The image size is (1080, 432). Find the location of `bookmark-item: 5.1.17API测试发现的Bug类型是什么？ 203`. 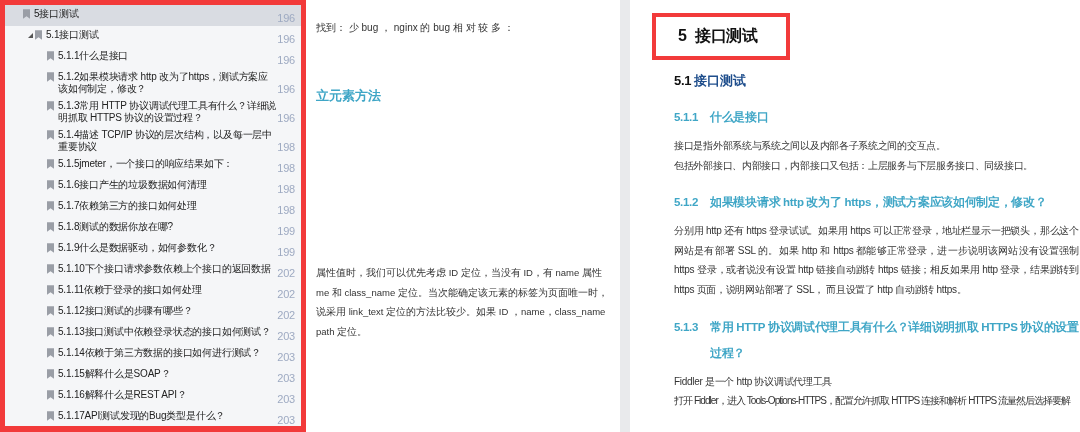

bookmark-item: 5.1.17API测试发现的Bug类型是什么？ 203 is located at coordinates (153, 416).